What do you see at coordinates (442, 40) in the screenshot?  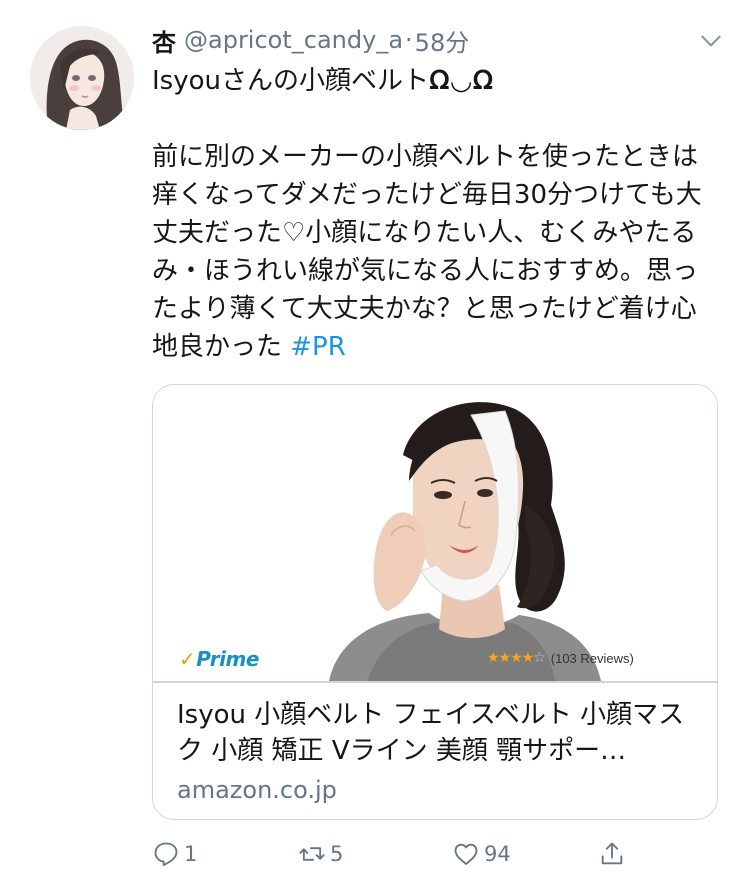 I see `timestamp: 58分` at bounding box center [442, 40].